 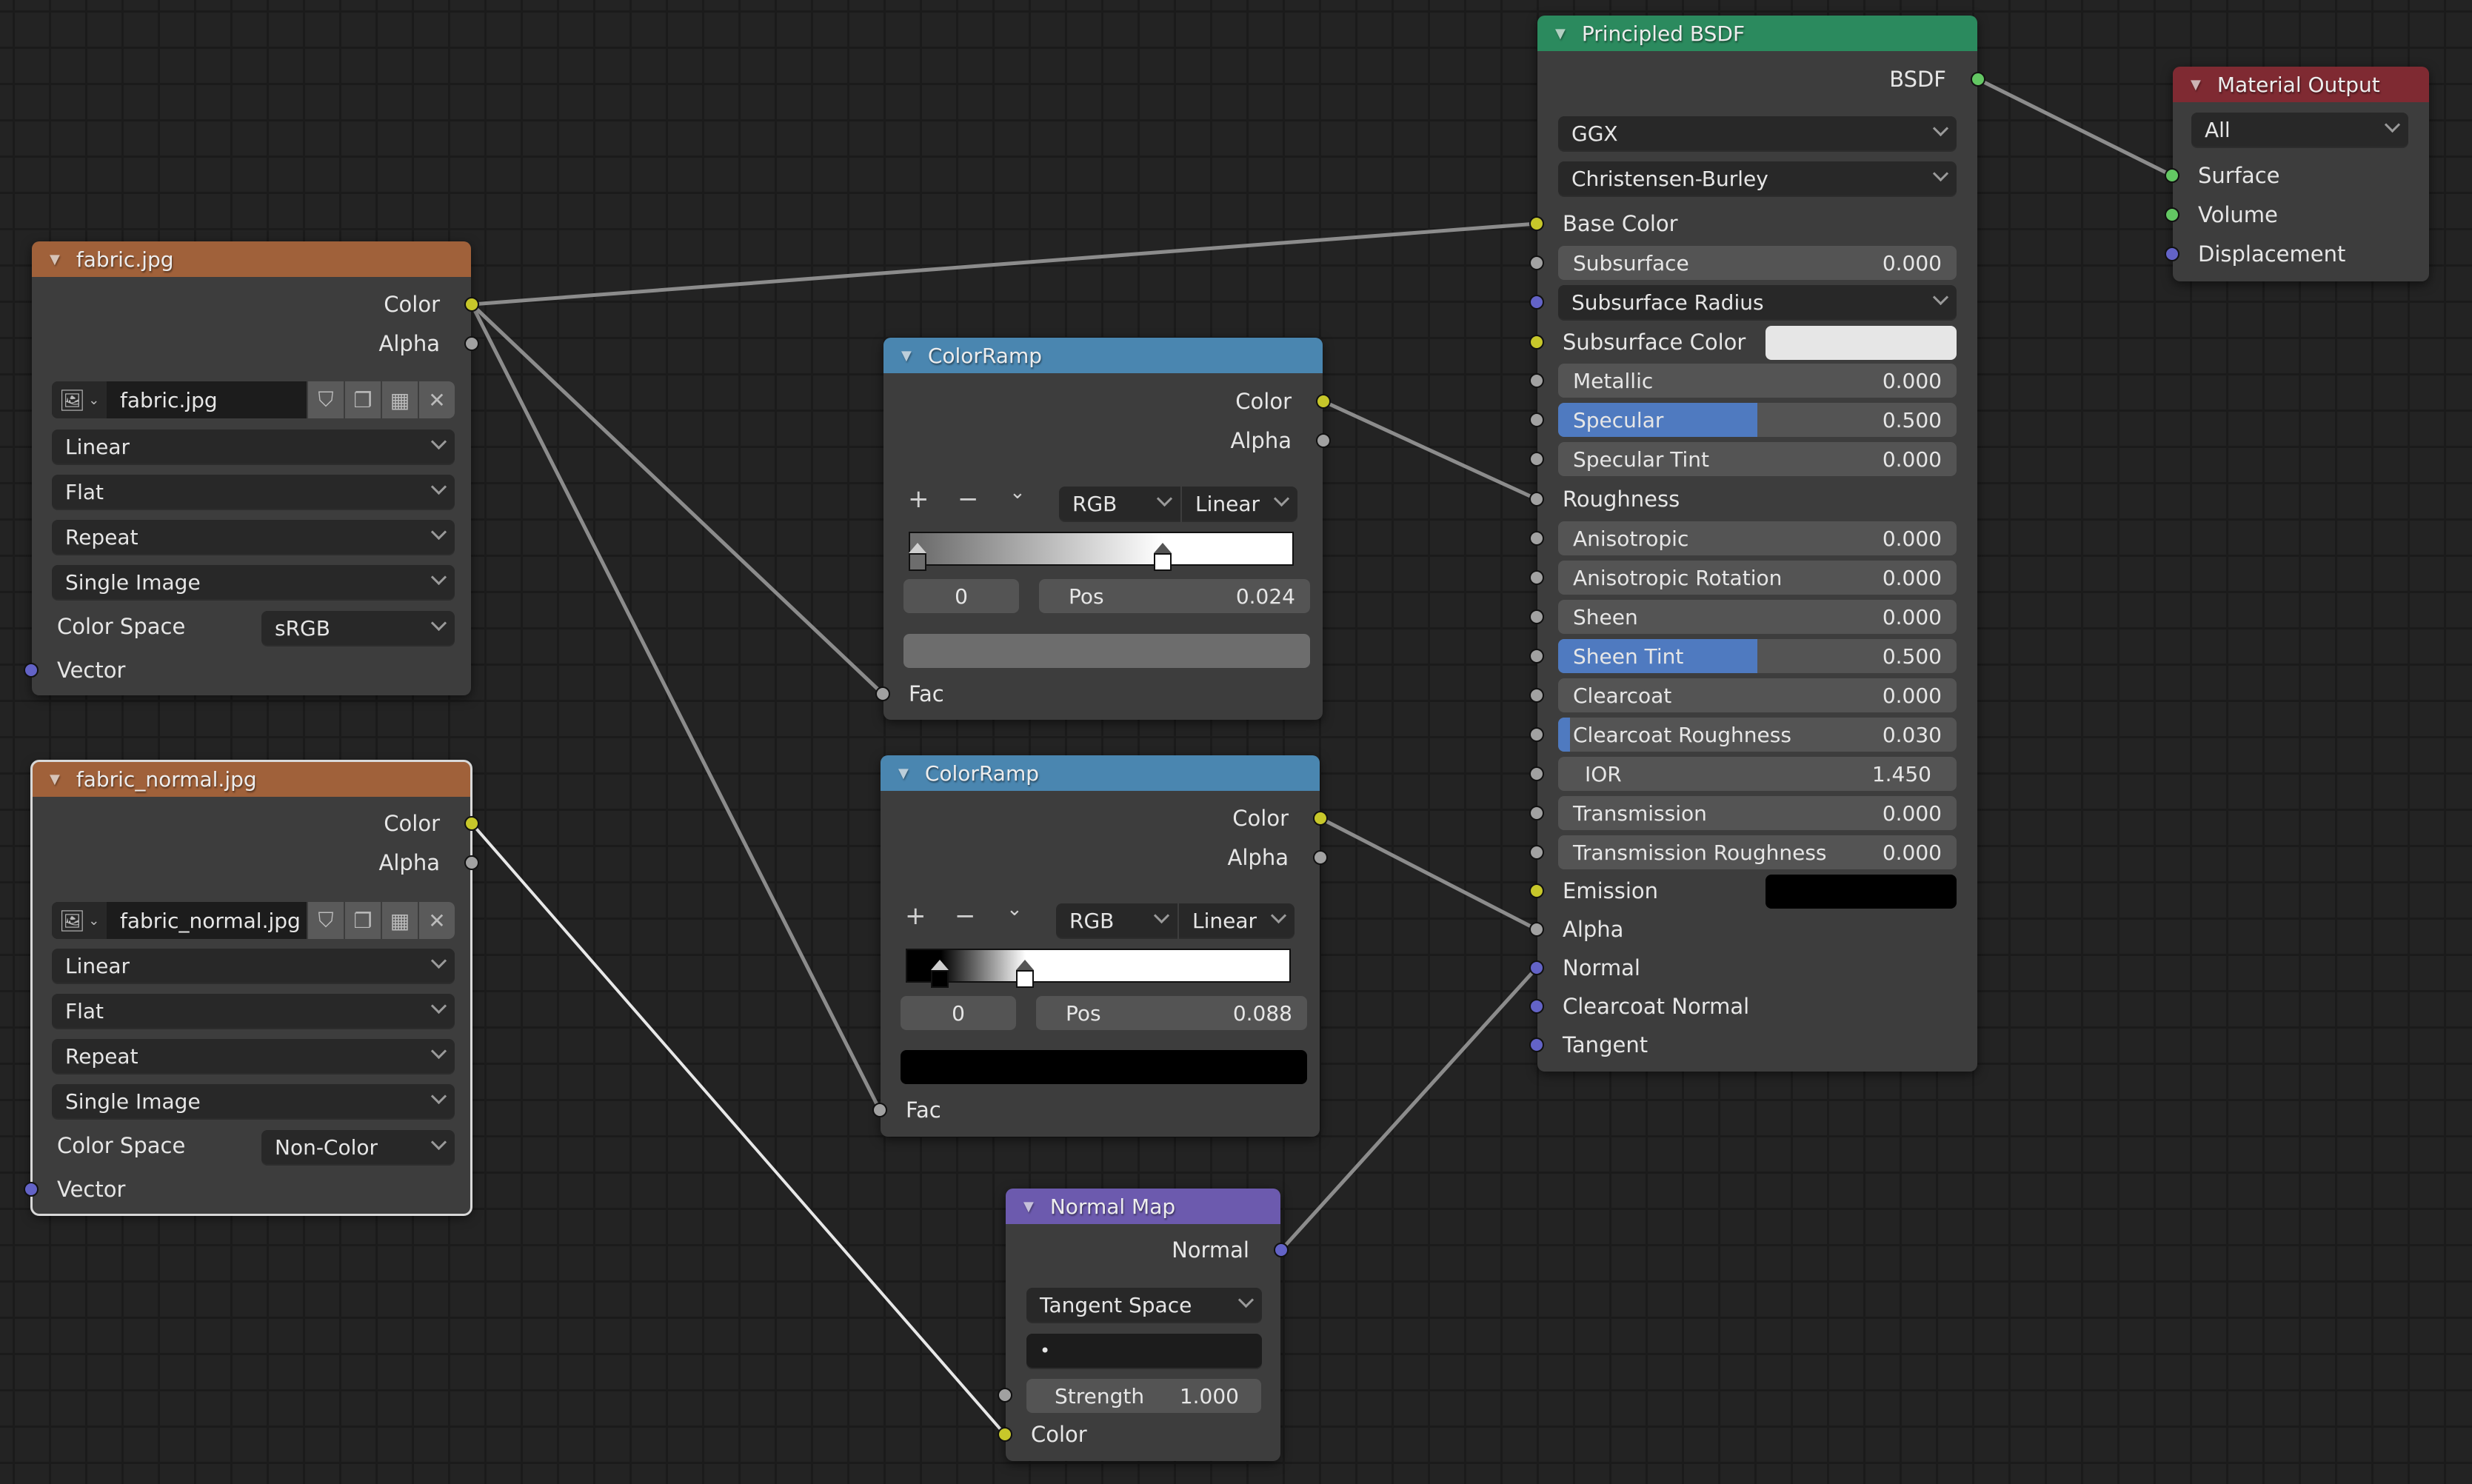 I want to click on node-header: ▼ Material Output, so click(x=2301, y=84).